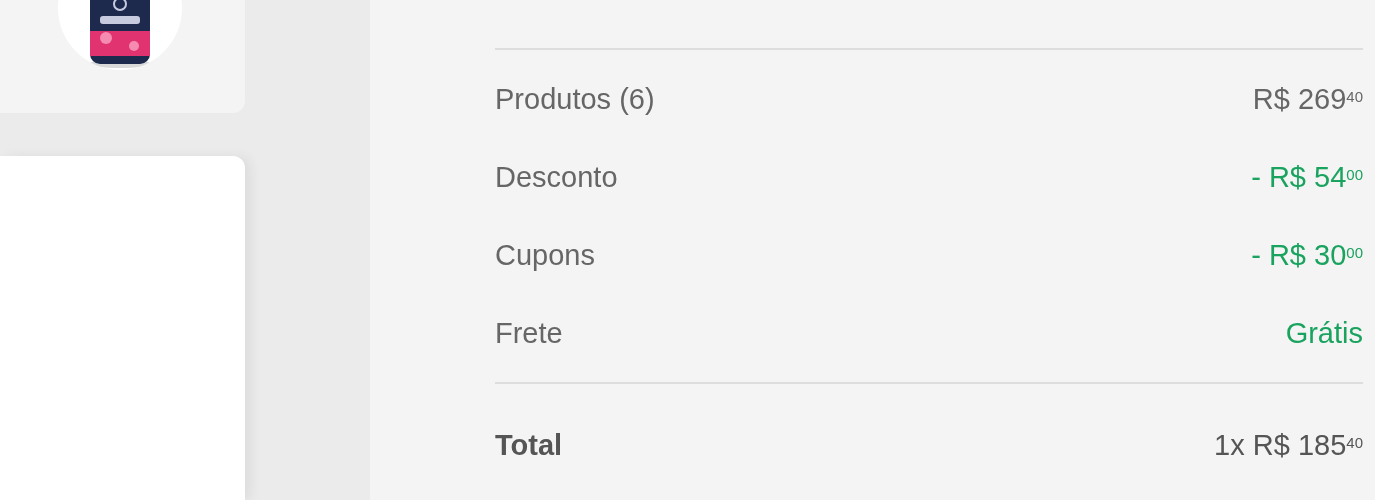  Describe the element at coordinates (556, 178) in the screenshot. I see `summary-label: Desconto` at that location.